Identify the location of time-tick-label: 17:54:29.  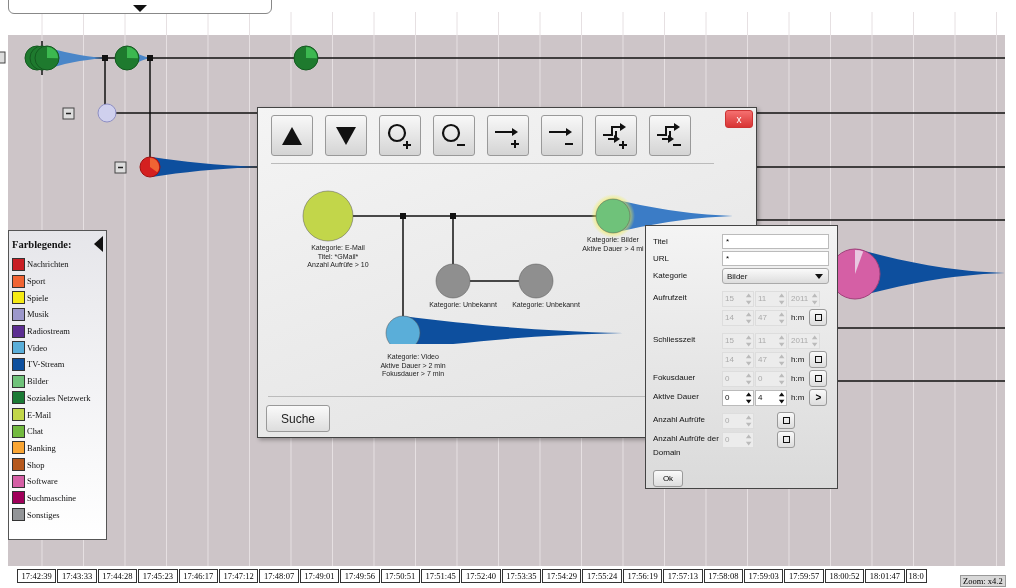
(562, 576).